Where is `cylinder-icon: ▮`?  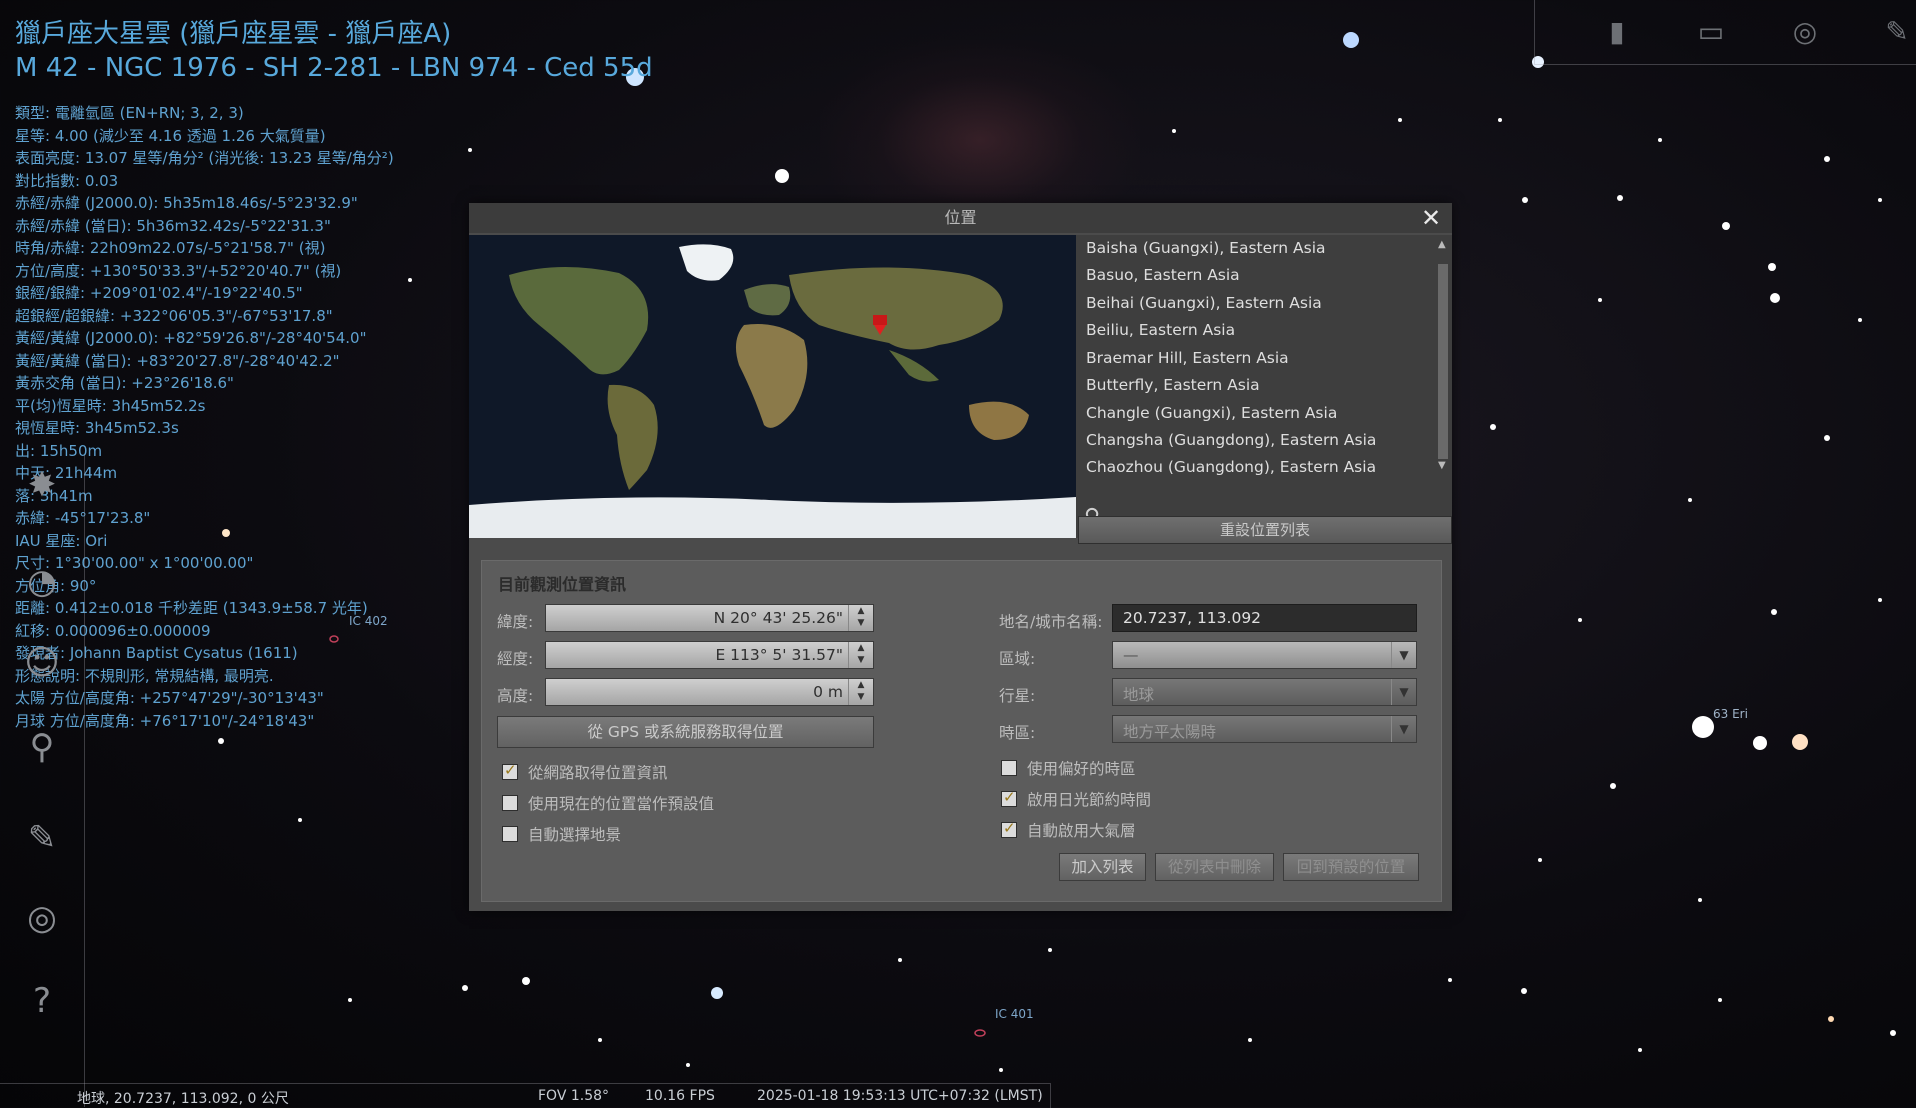 cylinder-icon: ▮ is located at coordinates (1617, 32).